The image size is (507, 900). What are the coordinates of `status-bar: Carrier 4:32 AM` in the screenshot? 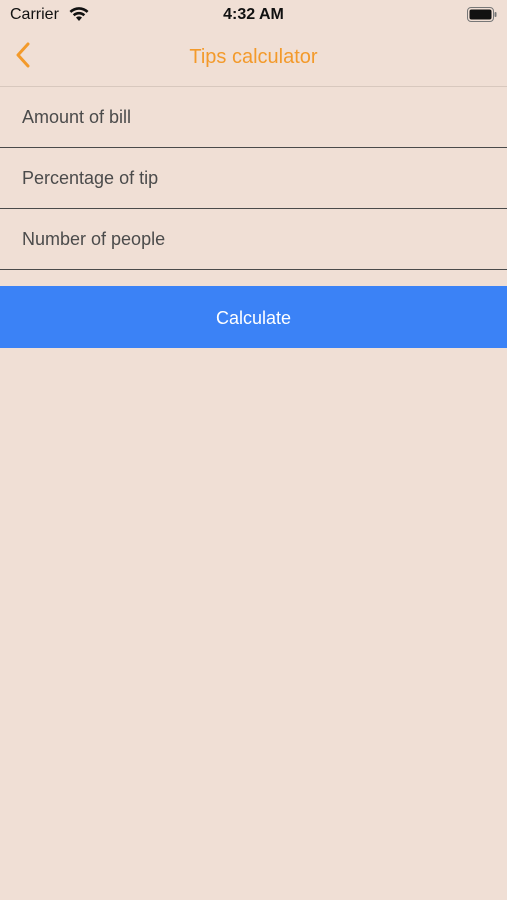 It's located at (253, 15).